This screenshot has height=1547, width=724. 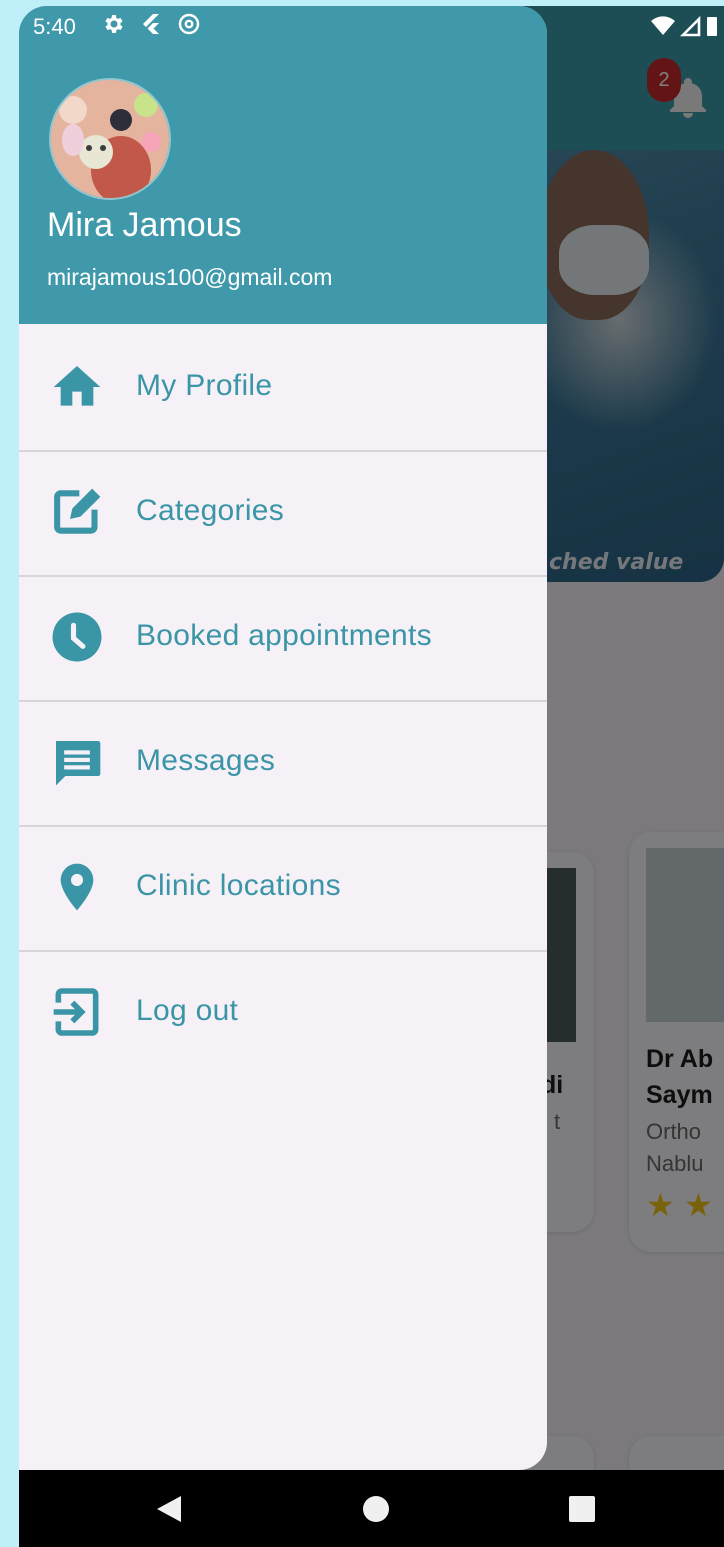 What do you see at coordinates (78, 763) in the screenshot?
I see `message-icon` at bounding box center [78, 763].